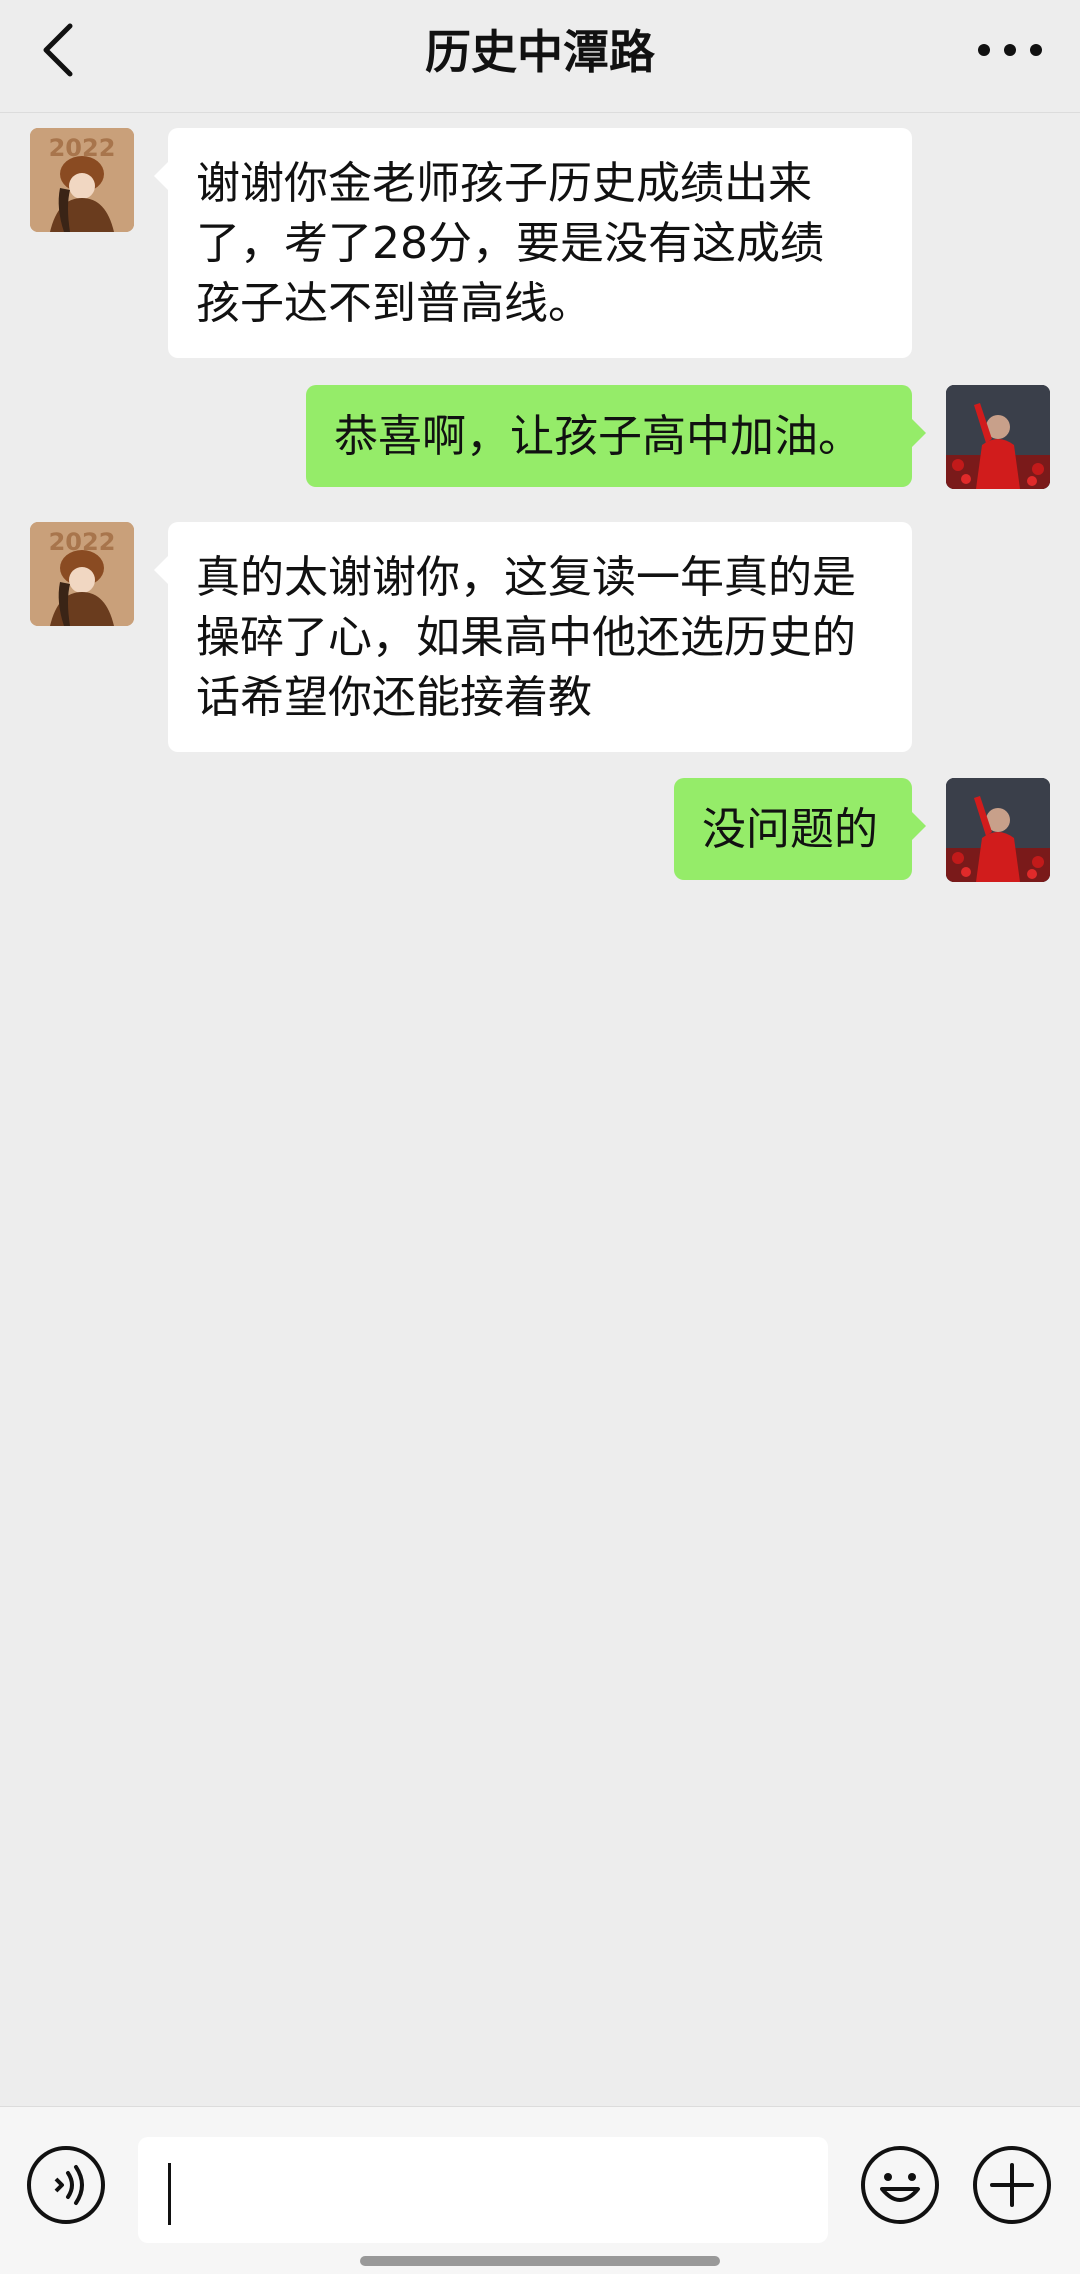  What do you see at coordinates (540, 52) in the screenshot?
I see `chat-title: 历史中潭路` at bounding box center [540, 52].